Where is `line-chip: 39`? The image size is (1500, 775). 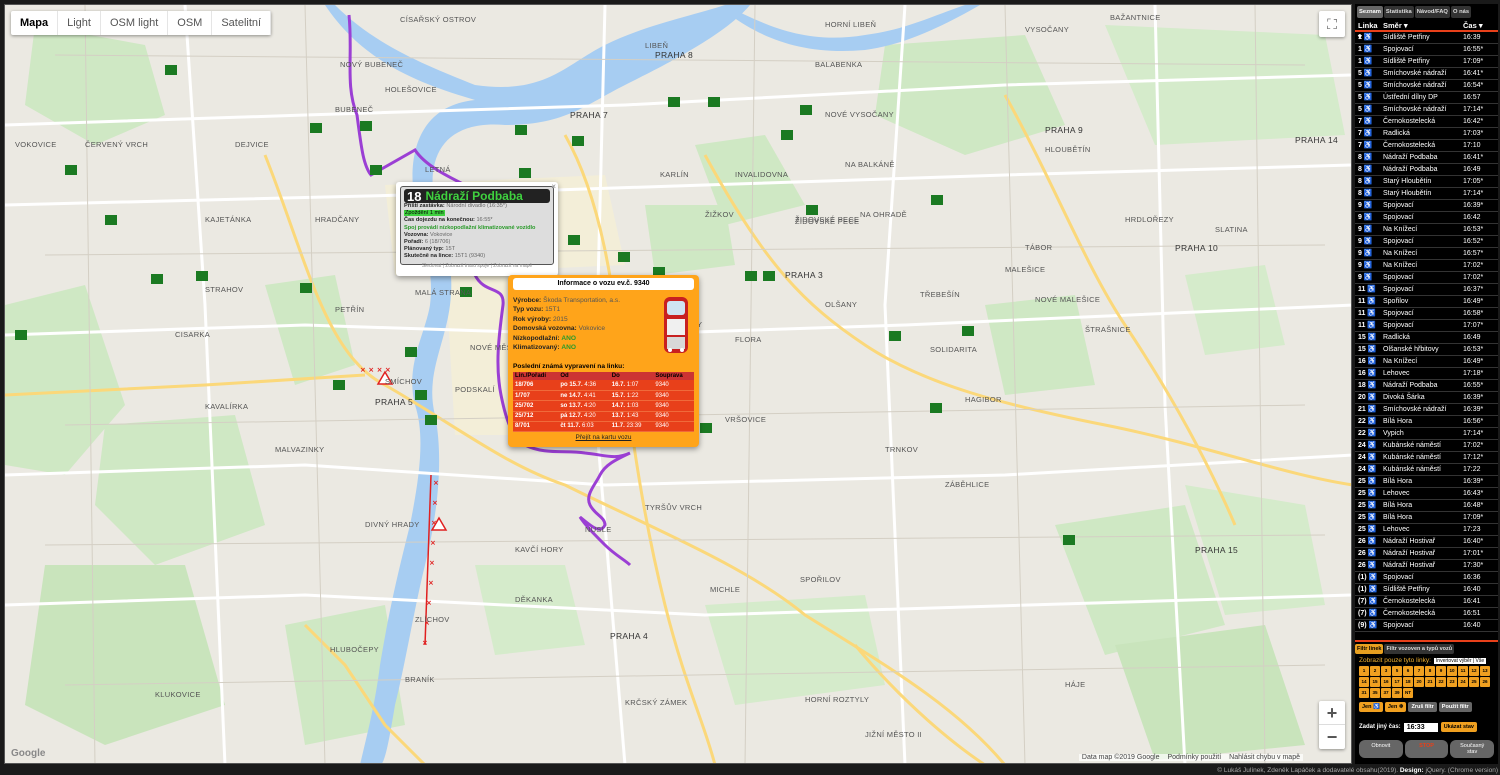
line-chip: 39 is located at coordinates (1397, 693).